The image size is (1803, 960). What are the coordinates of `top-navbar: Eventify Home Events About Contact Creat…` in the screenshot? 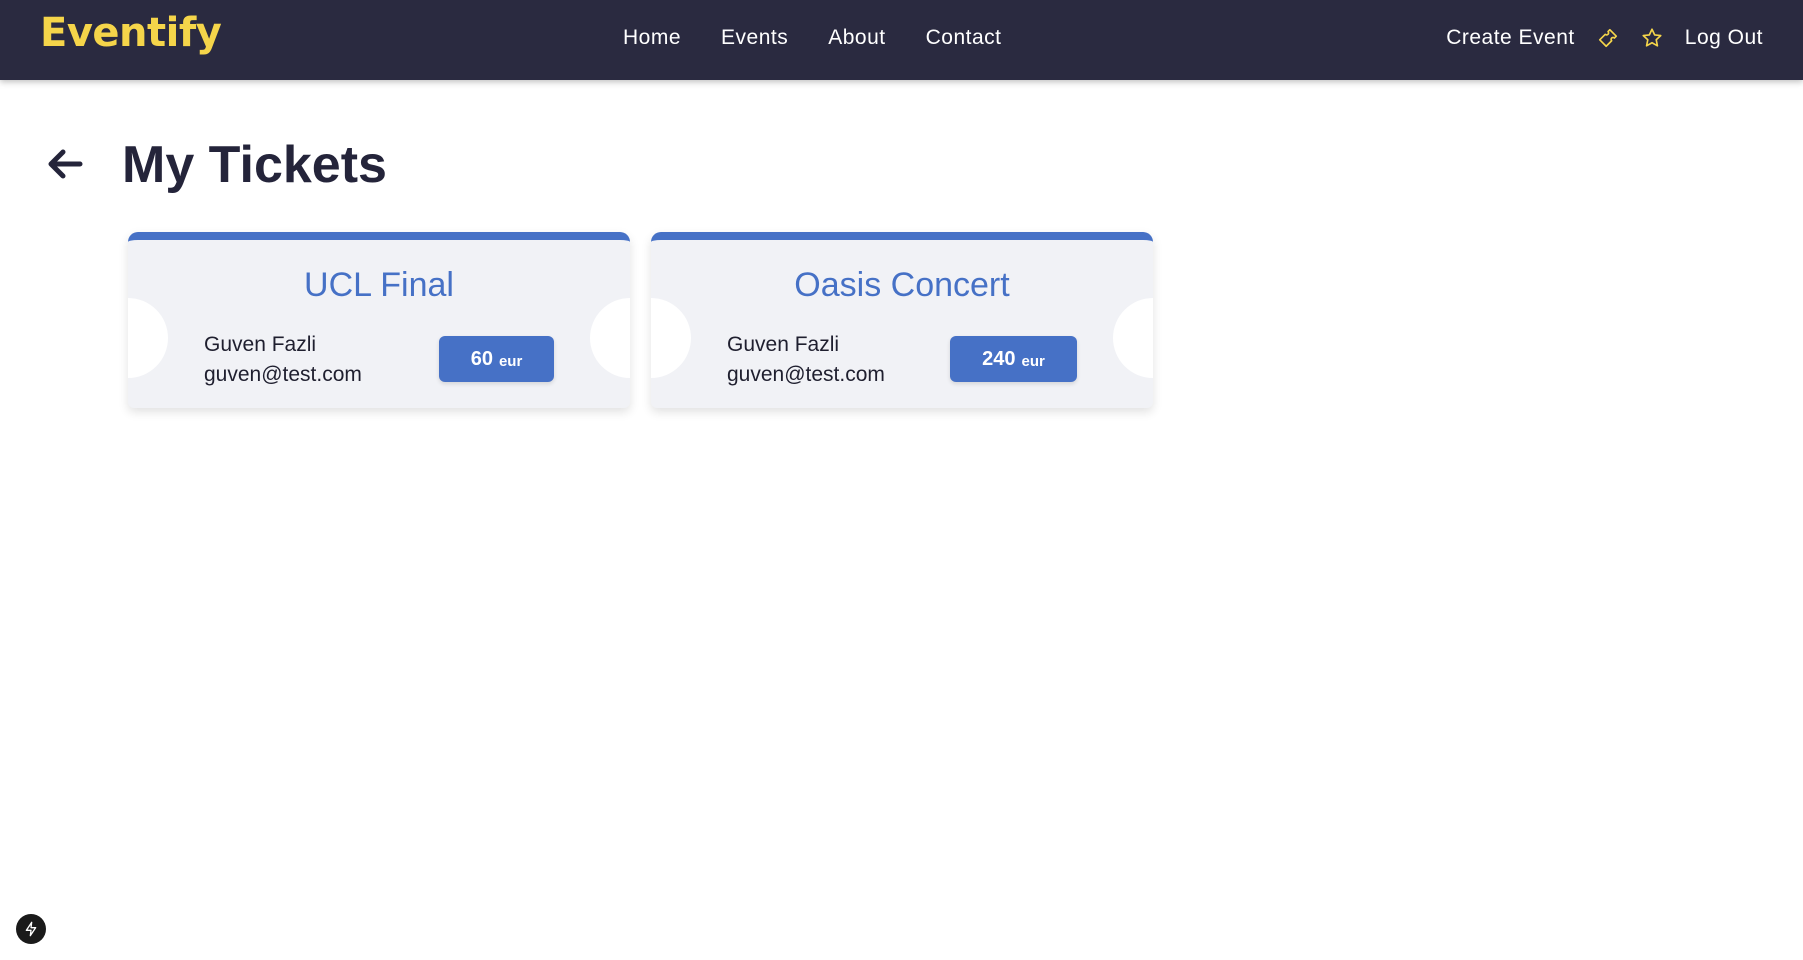 It's located at (901, 40).